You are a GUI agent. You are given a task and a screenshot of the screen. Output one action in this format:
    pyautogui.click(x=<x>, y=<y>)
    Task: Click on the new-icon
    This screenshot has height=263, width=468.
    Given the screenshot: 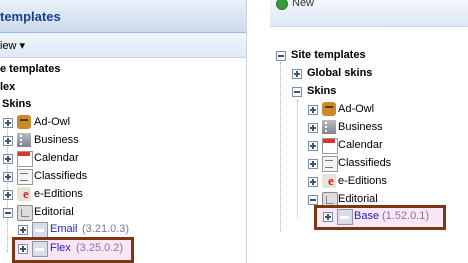 What is the action you would take?
    pyautogui.click(x=282, y=5)
    